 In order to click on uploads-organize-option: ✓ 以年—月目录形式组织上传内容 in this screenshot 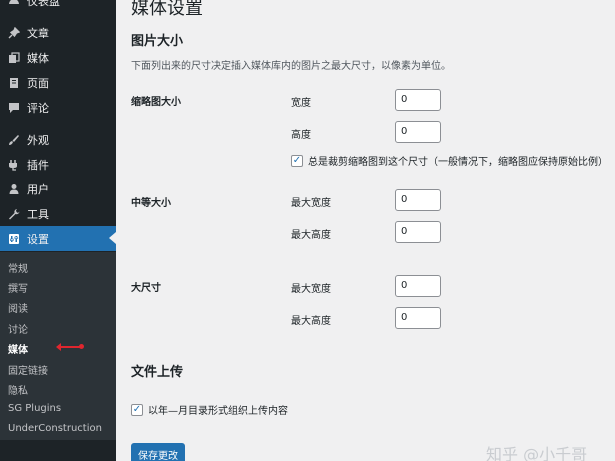, I will do `click(209, 409)`.